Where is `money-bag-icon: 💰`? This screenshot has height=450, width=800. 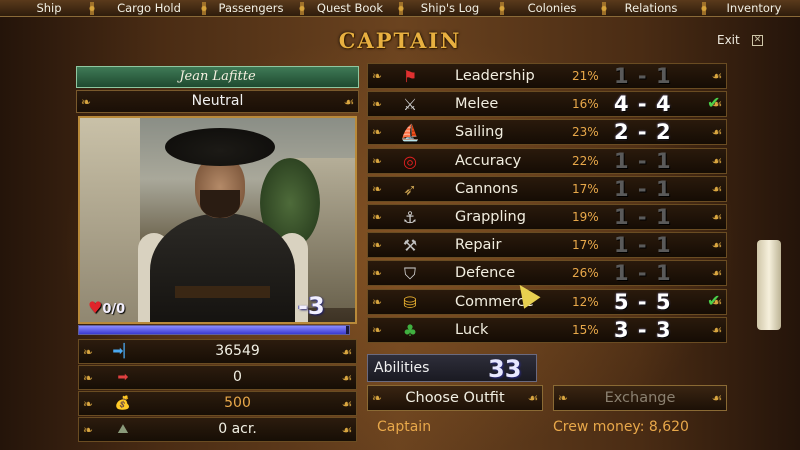
money-bag-icon: 💰 is located at coordinates (123, 403).